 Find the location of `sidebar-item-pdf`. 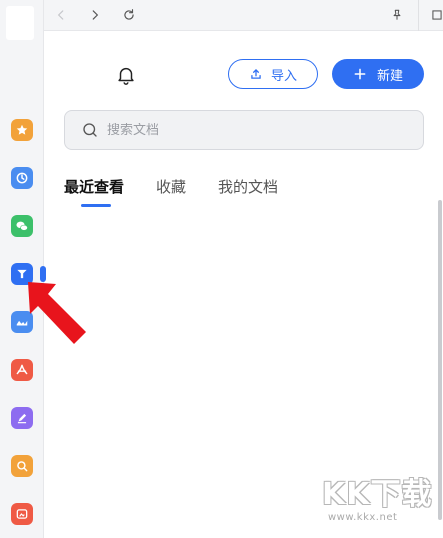

sidebar-item-pdf is located at coordinates (22, 370).